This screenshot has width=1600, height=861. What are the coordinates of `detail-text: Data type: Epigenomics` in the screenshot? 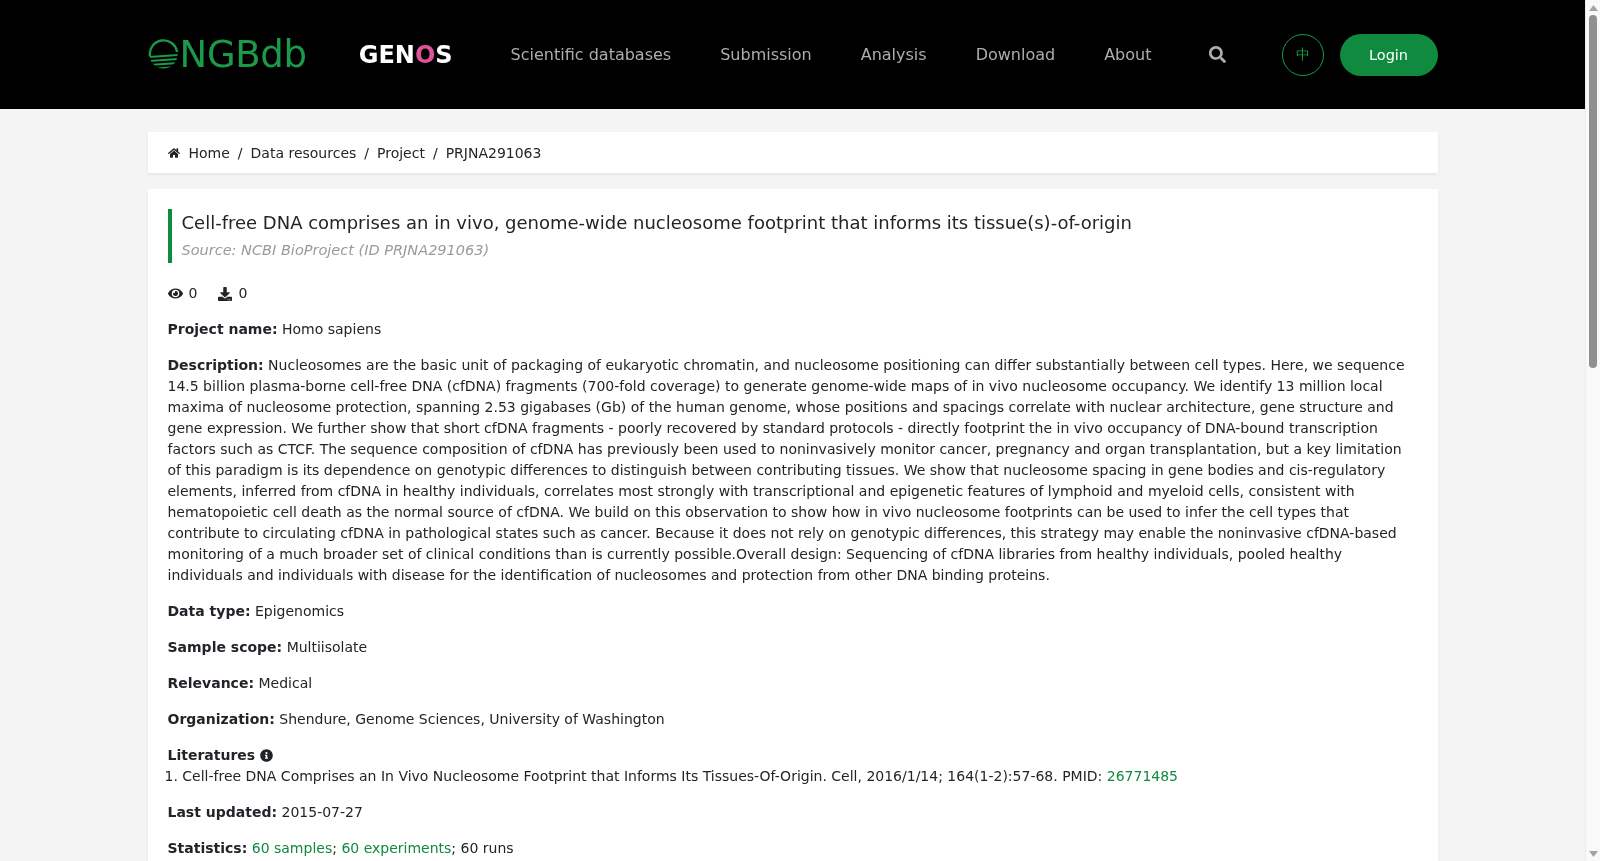 It's located at (256, 611).